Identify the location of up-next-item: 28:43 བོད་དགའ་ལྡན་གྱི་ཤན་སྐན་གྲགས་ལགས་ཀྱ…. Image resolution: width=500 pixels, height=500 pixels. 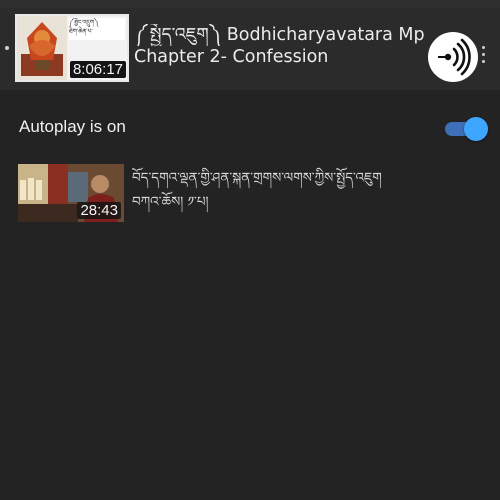
(253, 193).